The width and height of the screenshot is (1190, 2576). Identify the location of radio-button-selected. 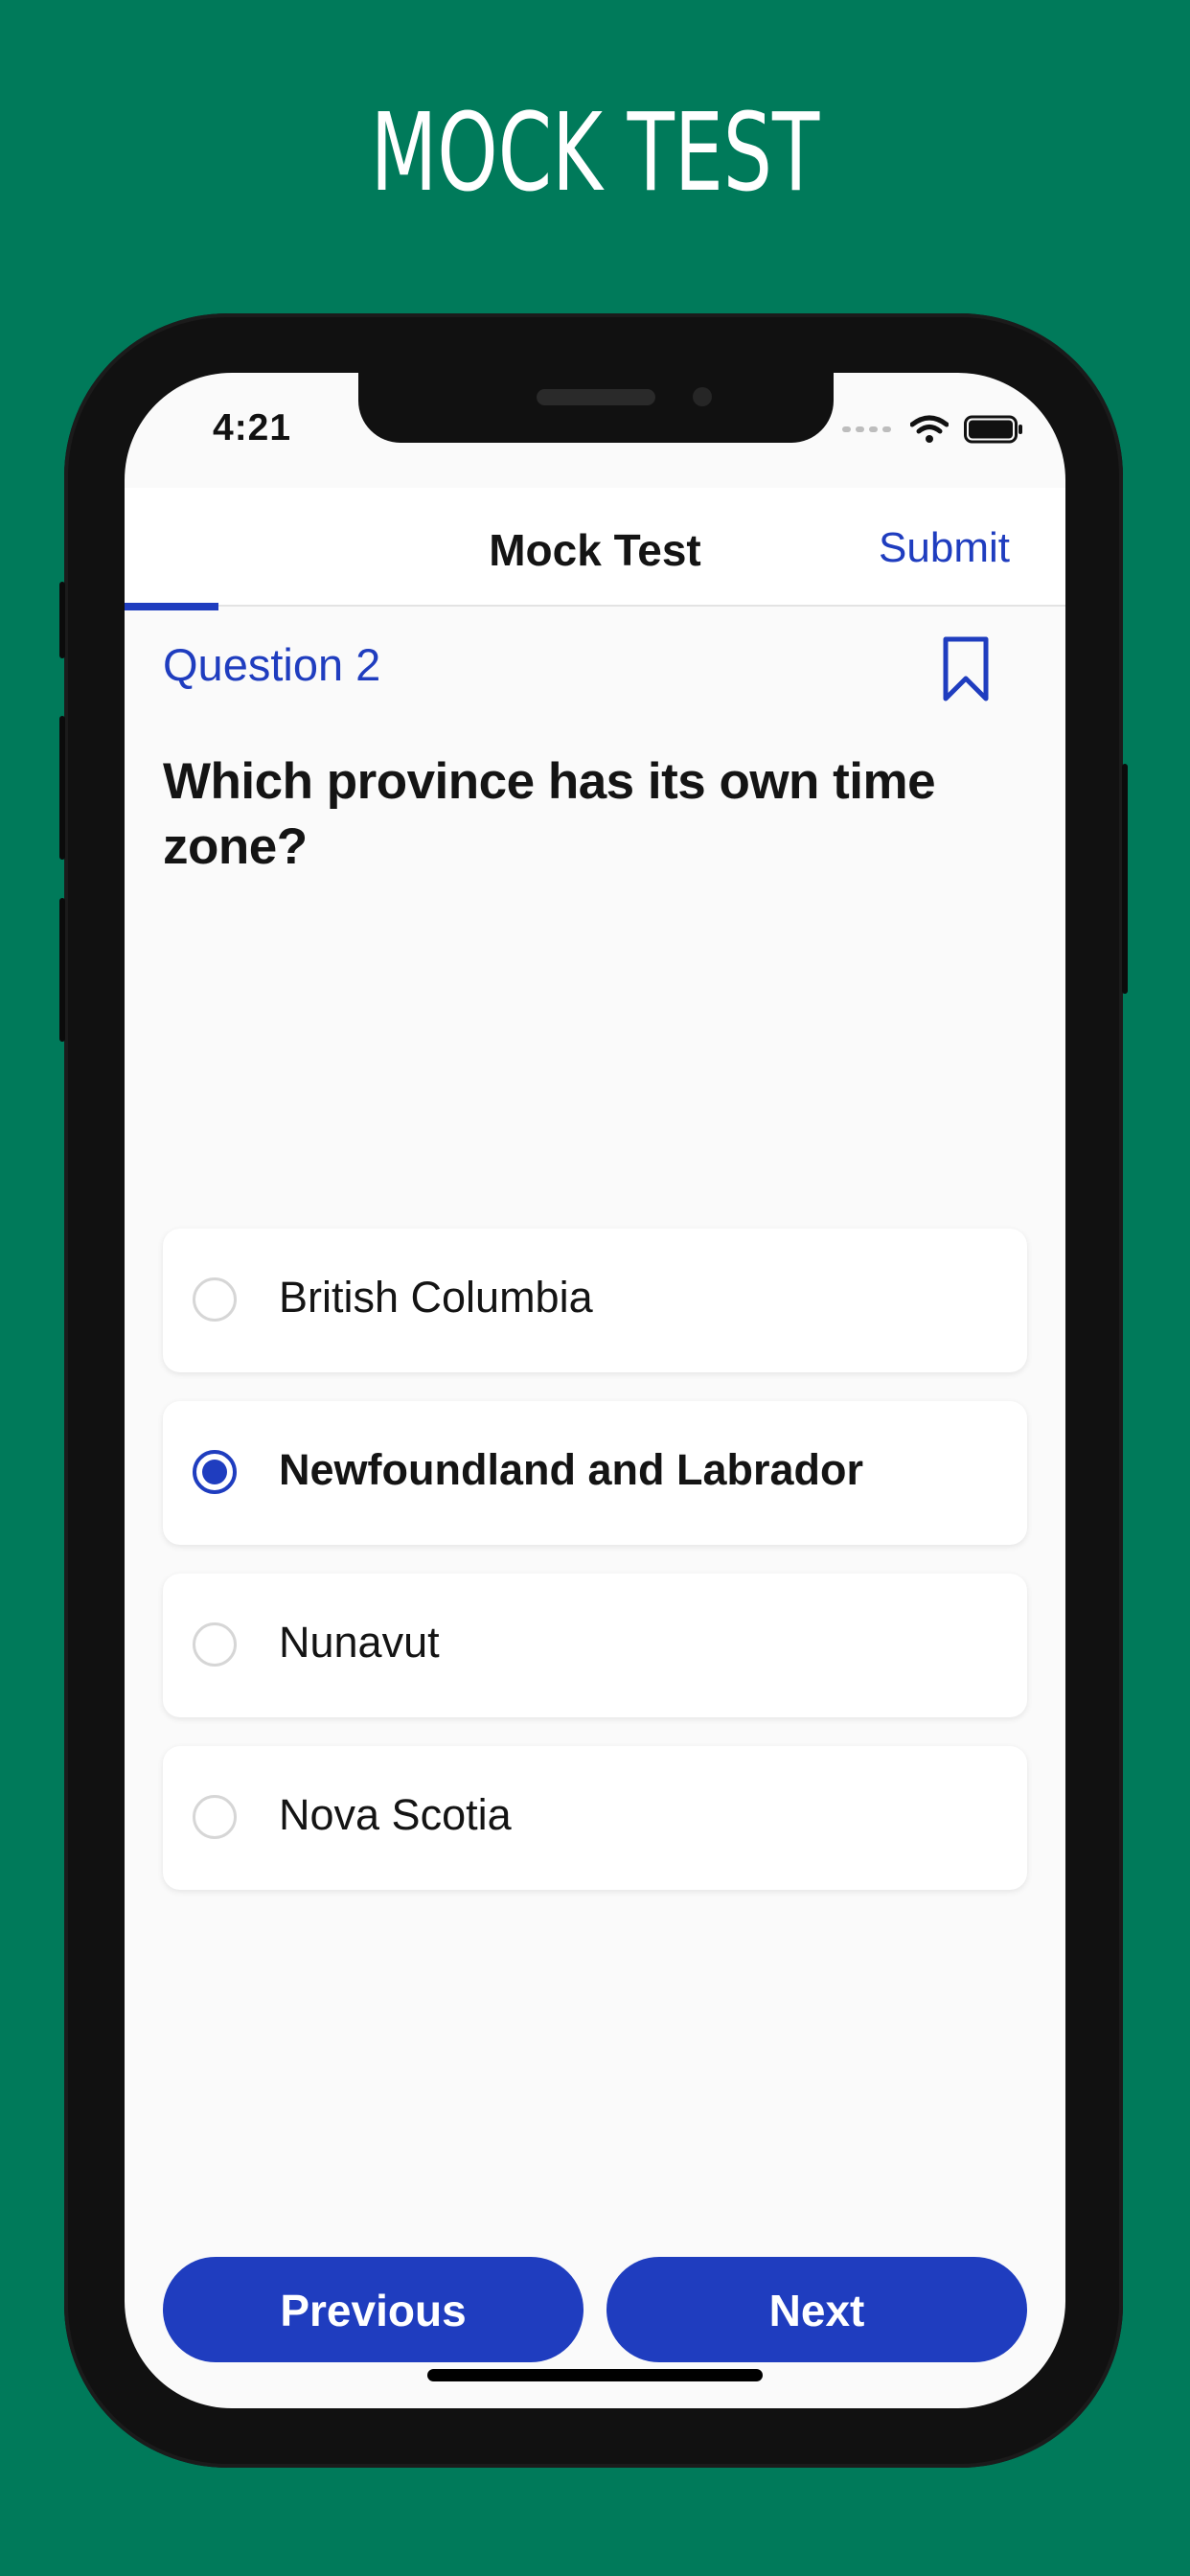
(215, 1472).